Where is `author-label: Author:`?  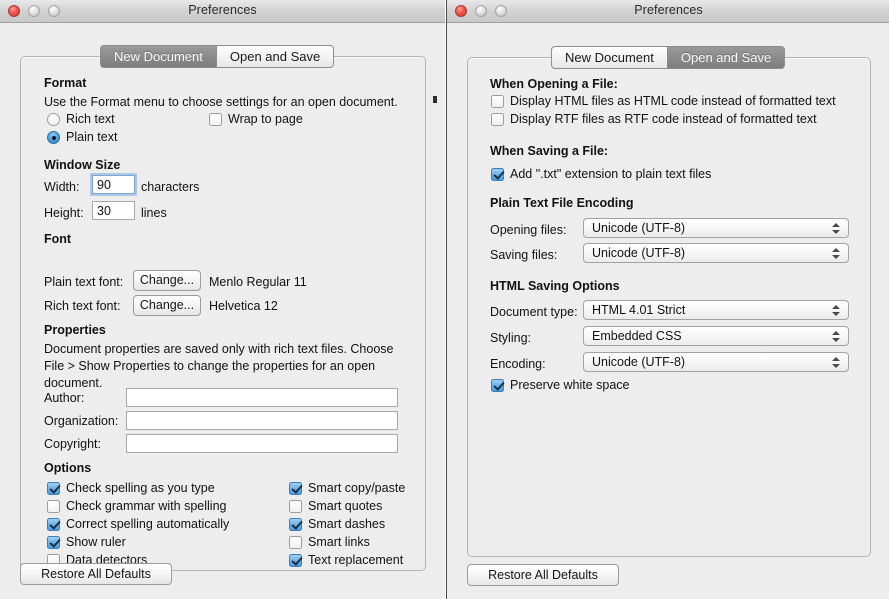
author-label: Author: is located at coordinates (64, 398).